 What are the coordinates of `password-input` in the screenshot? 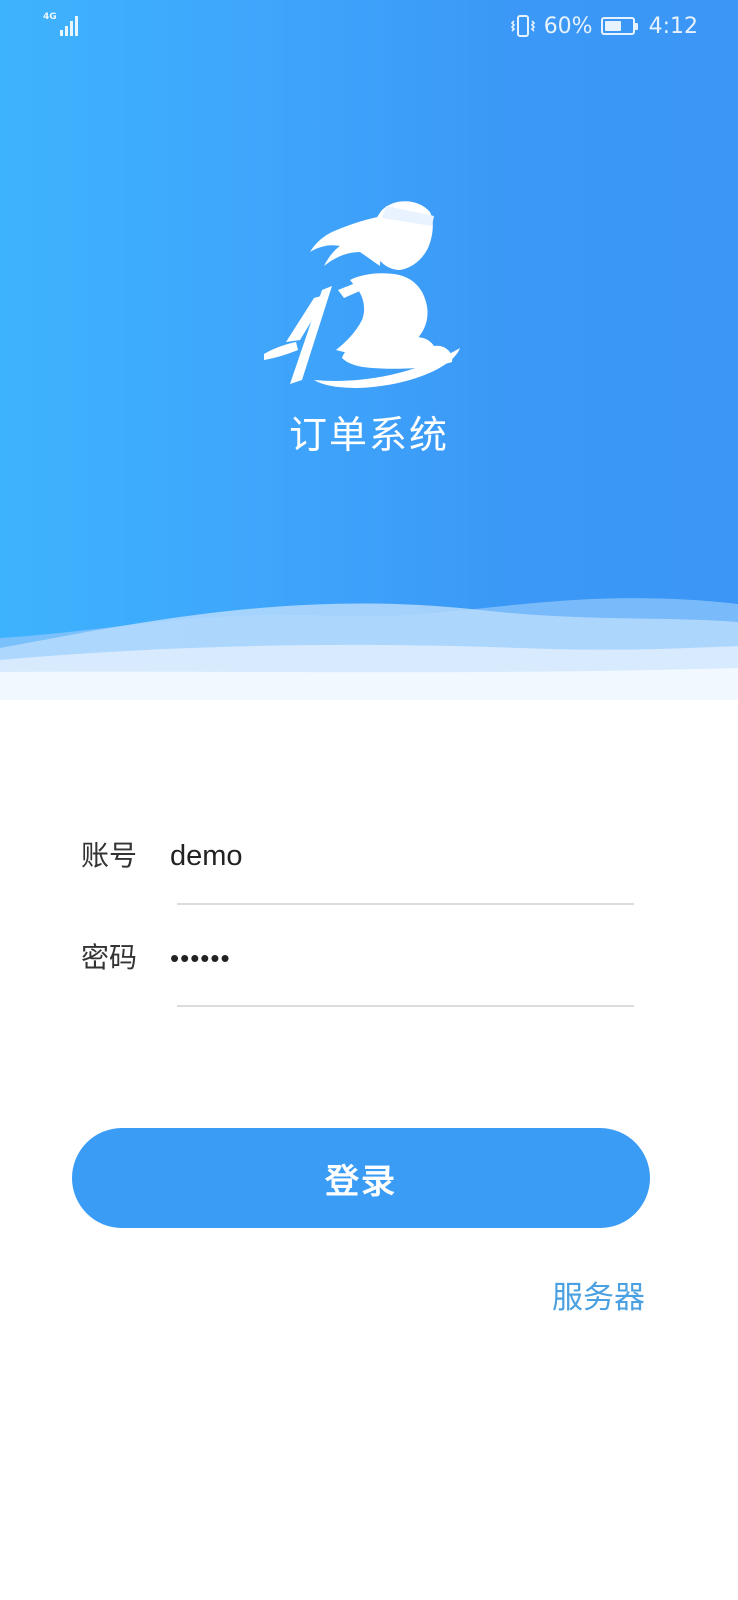 It's located at (400, 958).